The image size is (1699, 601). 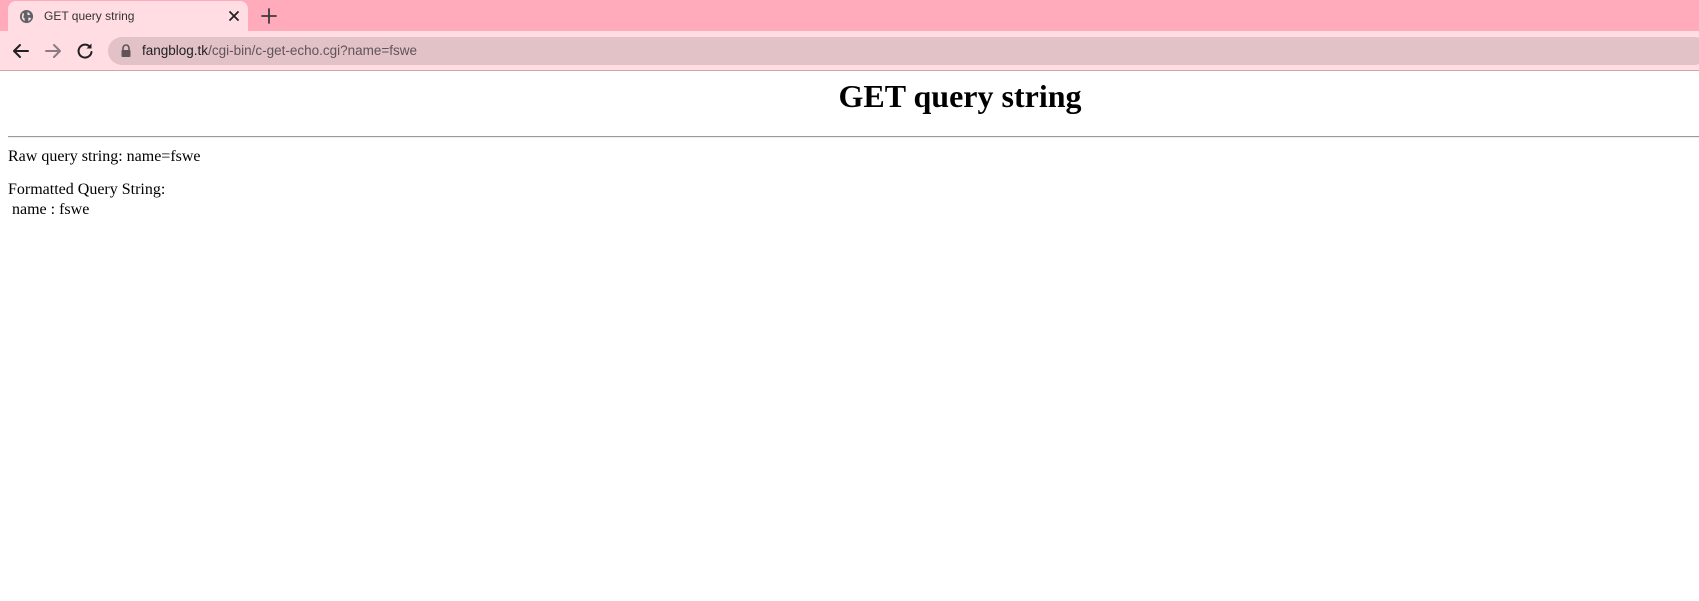 What do you see at coordinates (313, 50) in the screenshot?
I see `url-path: /cgi-bin/c-get-echo.cgi?name=fswe` at bounding box center [313, 50].